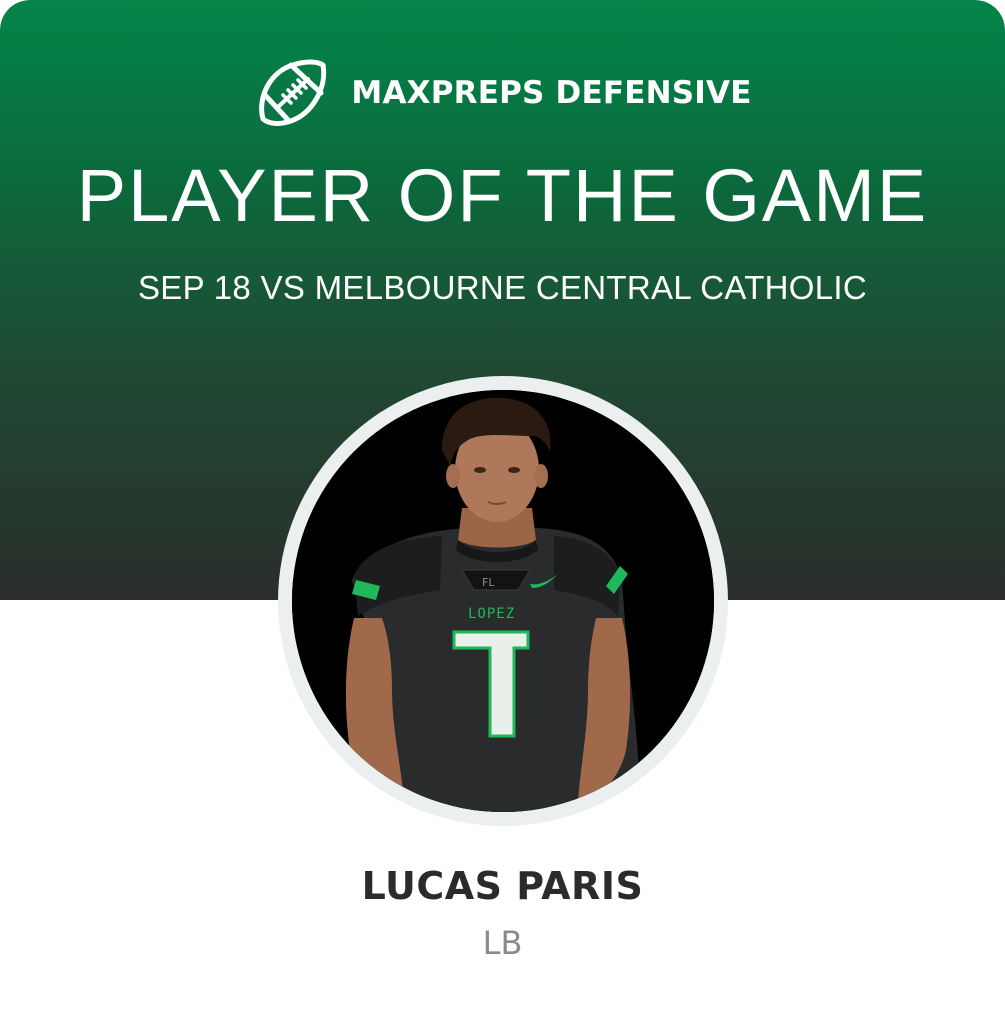 Image resolution: width=1005 pixels, height=1020 pixels. Describe the element at coordinates (502, 943) in the screenshot. I see `player-position: LB` at that location.